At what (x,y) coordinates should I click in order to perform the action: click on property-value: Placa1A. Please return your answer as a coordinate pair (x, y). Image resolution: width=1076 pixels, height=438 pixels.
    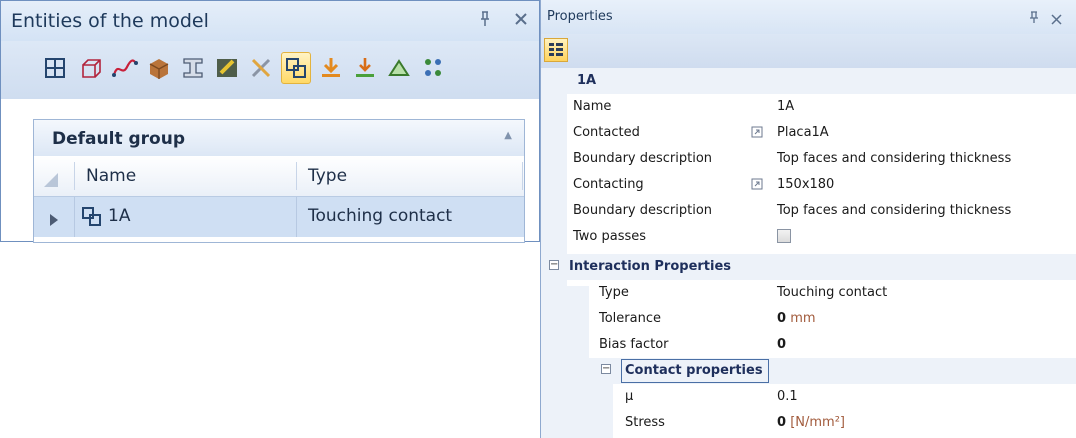
    Looking at the image, I should click on (803, 132).